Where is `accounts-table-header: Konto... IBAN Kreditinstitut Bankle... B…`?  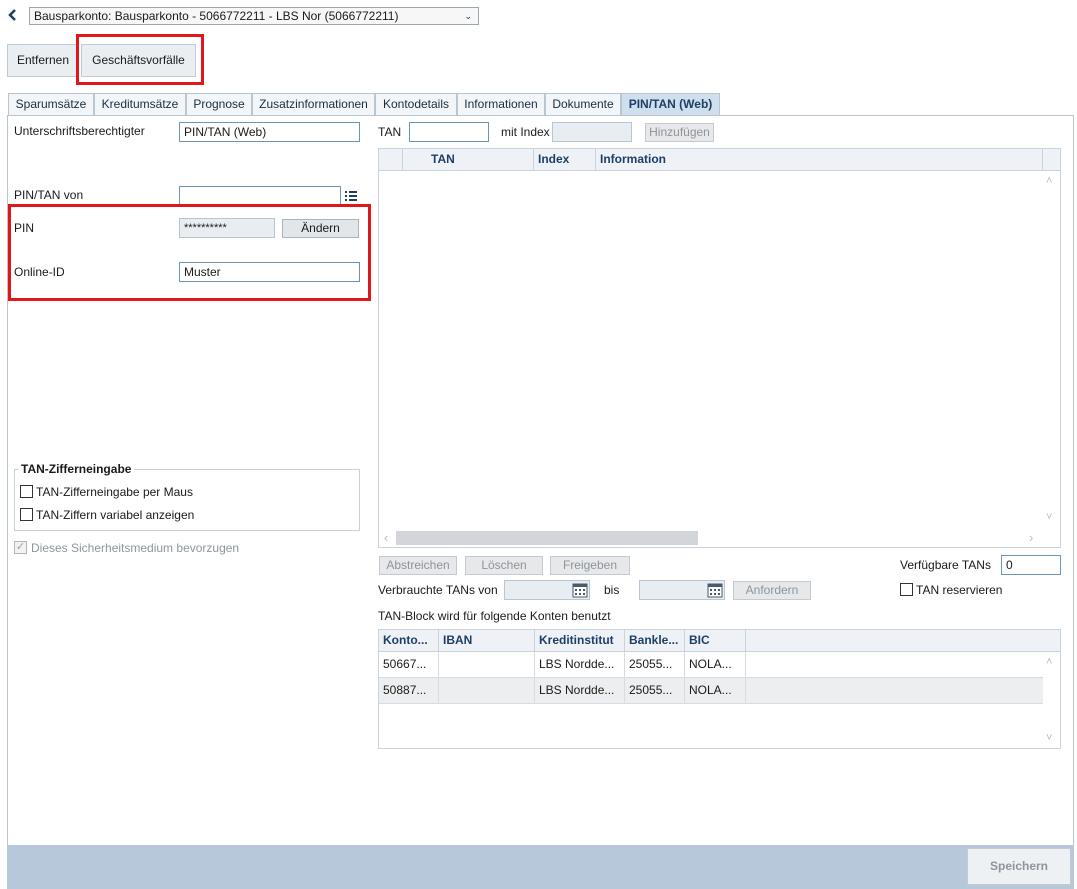 accounts-table-header: Konto... IBAN Kreditinstitut Bankle... B… is located at coordinates (719, 641).